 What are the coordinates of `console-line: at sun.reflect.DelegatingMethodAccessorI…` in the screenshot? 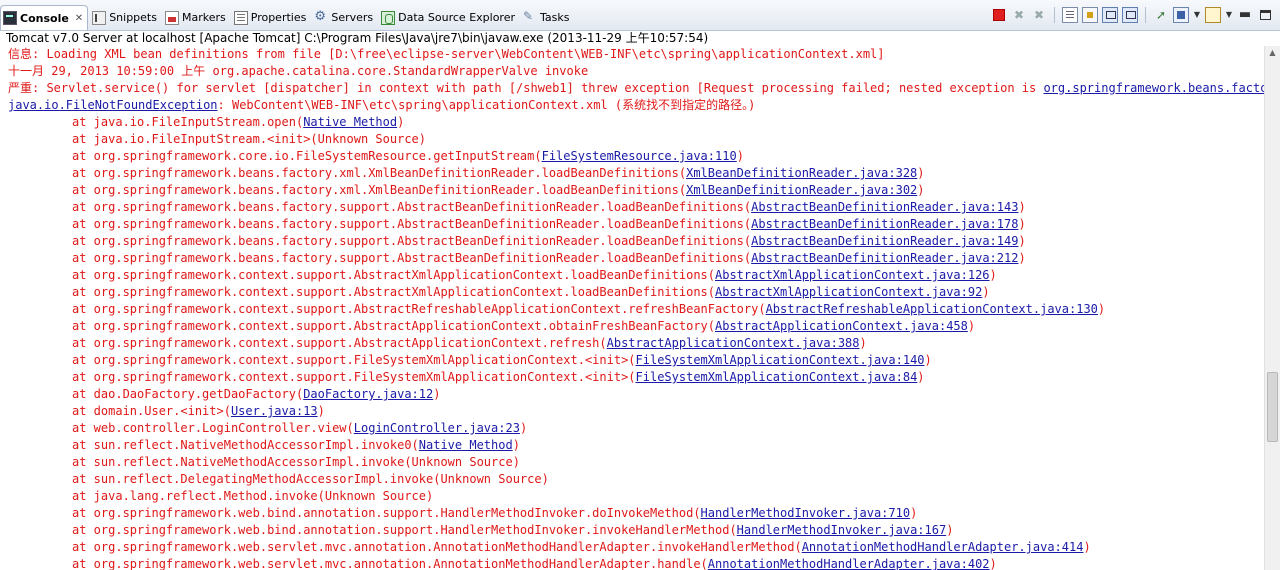 It's located at (632, 479).